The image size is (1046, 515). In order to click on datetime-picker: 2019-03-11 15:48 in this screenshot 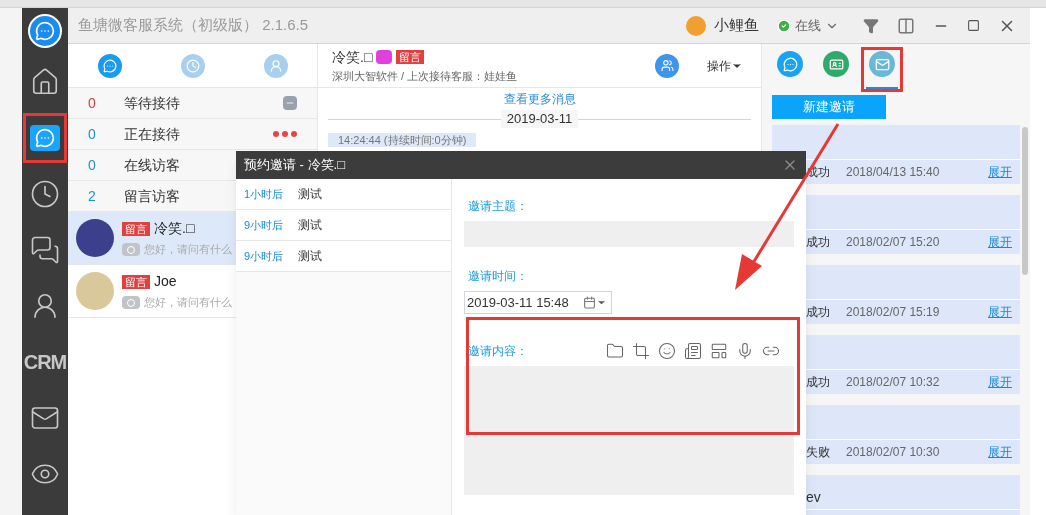, I will do `click(538, 302)`.